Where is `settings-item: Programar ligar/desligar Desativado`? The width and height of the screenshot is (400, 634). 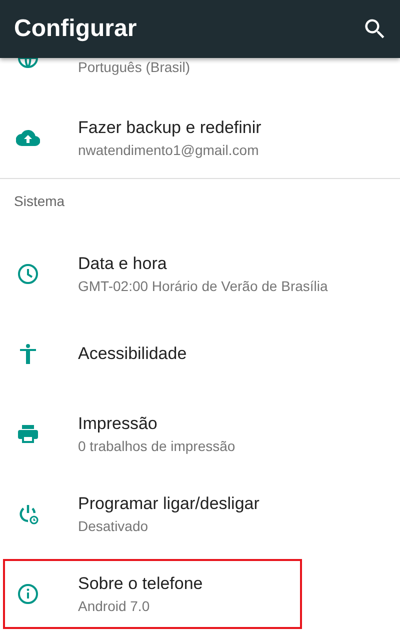
settings-item: Programar ligar/desligar Desativado is located at coordinates (200, 514).